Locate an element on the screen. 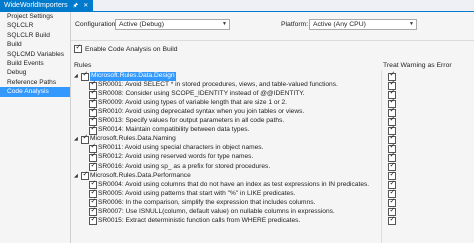 This screenshot has width=474, height=243. sidebar-item-reference-paths: Reference Paths is located at coordinates (35, 82).